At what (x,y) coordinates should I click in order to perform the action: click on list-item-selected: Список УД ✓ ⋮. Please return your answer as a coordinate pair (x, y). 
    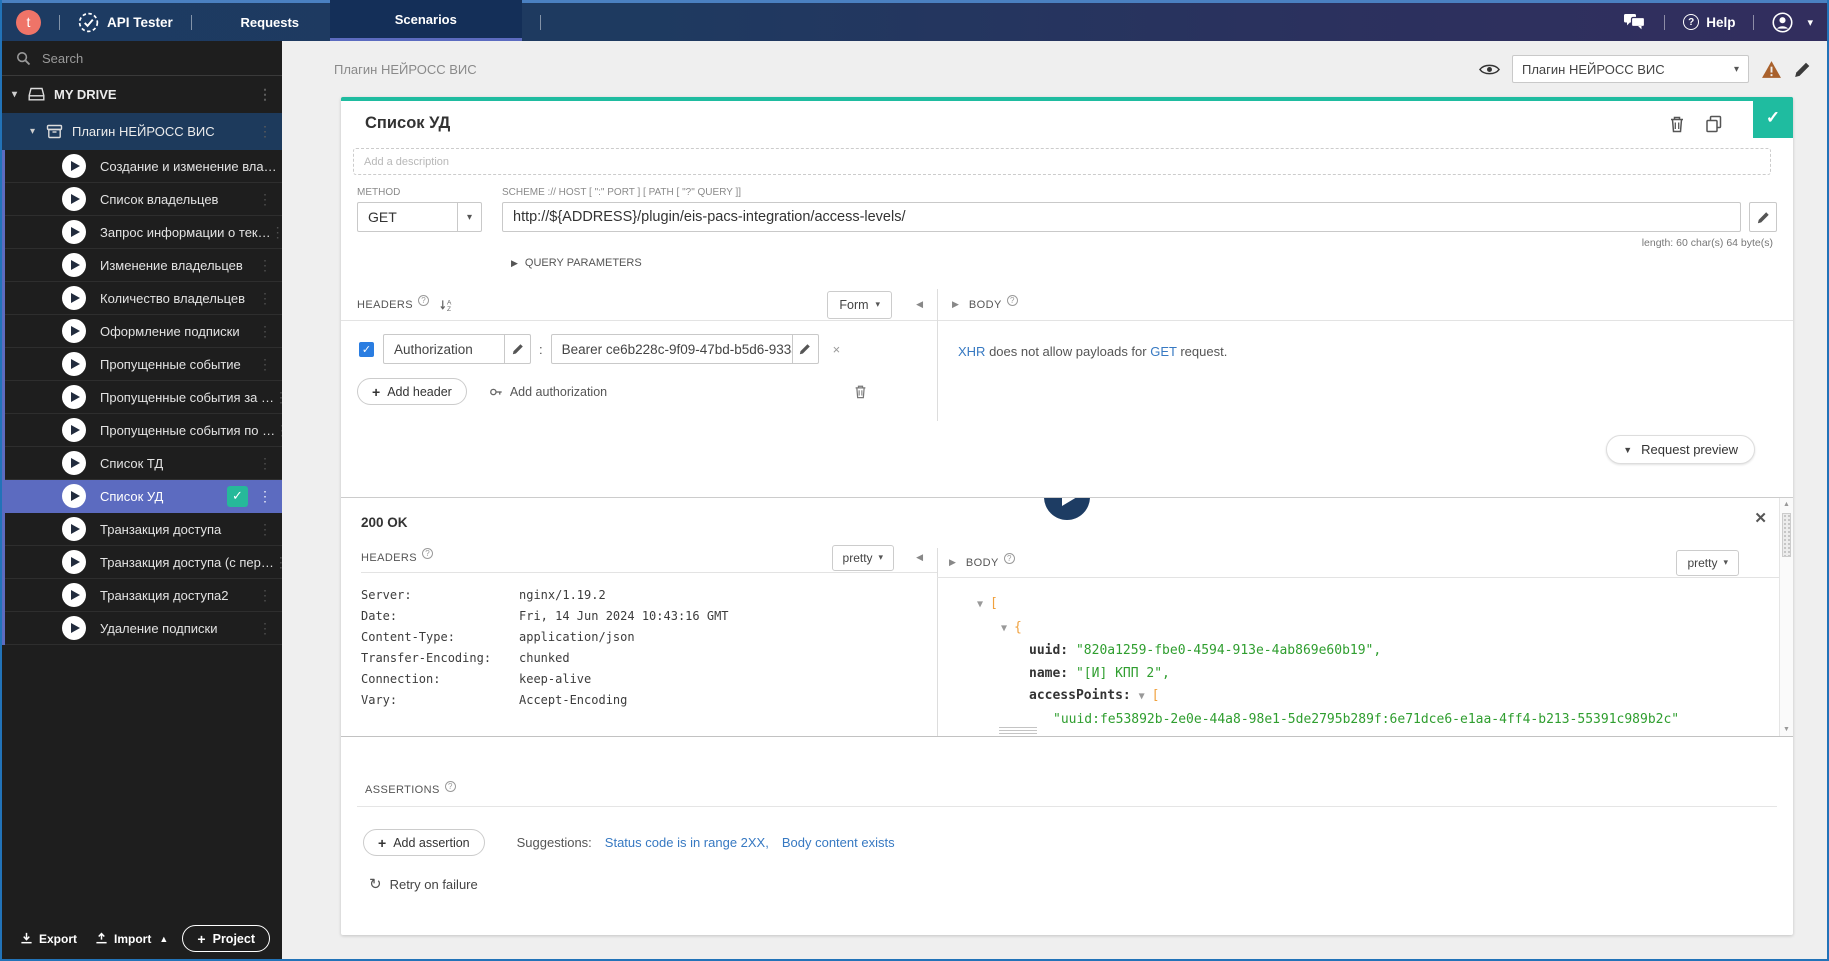
    Looking at the image, I should click on (142, 496).